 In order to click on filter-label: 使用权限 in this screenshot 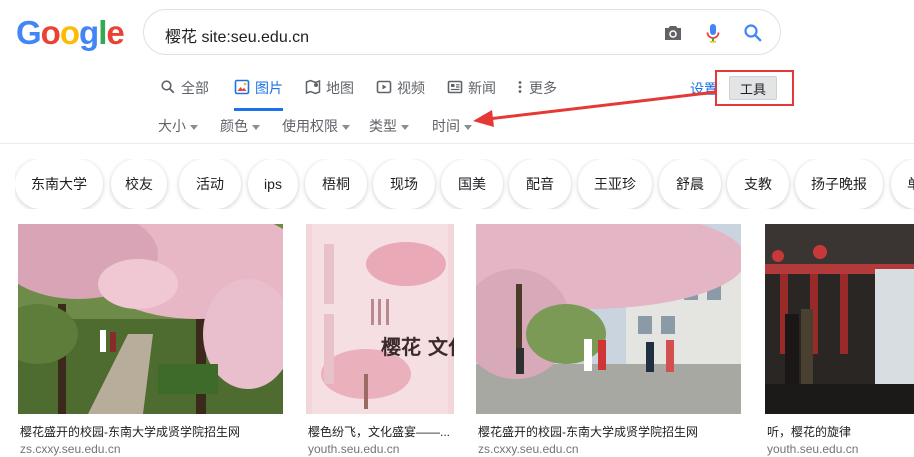, I will do `click(310, 126)`.